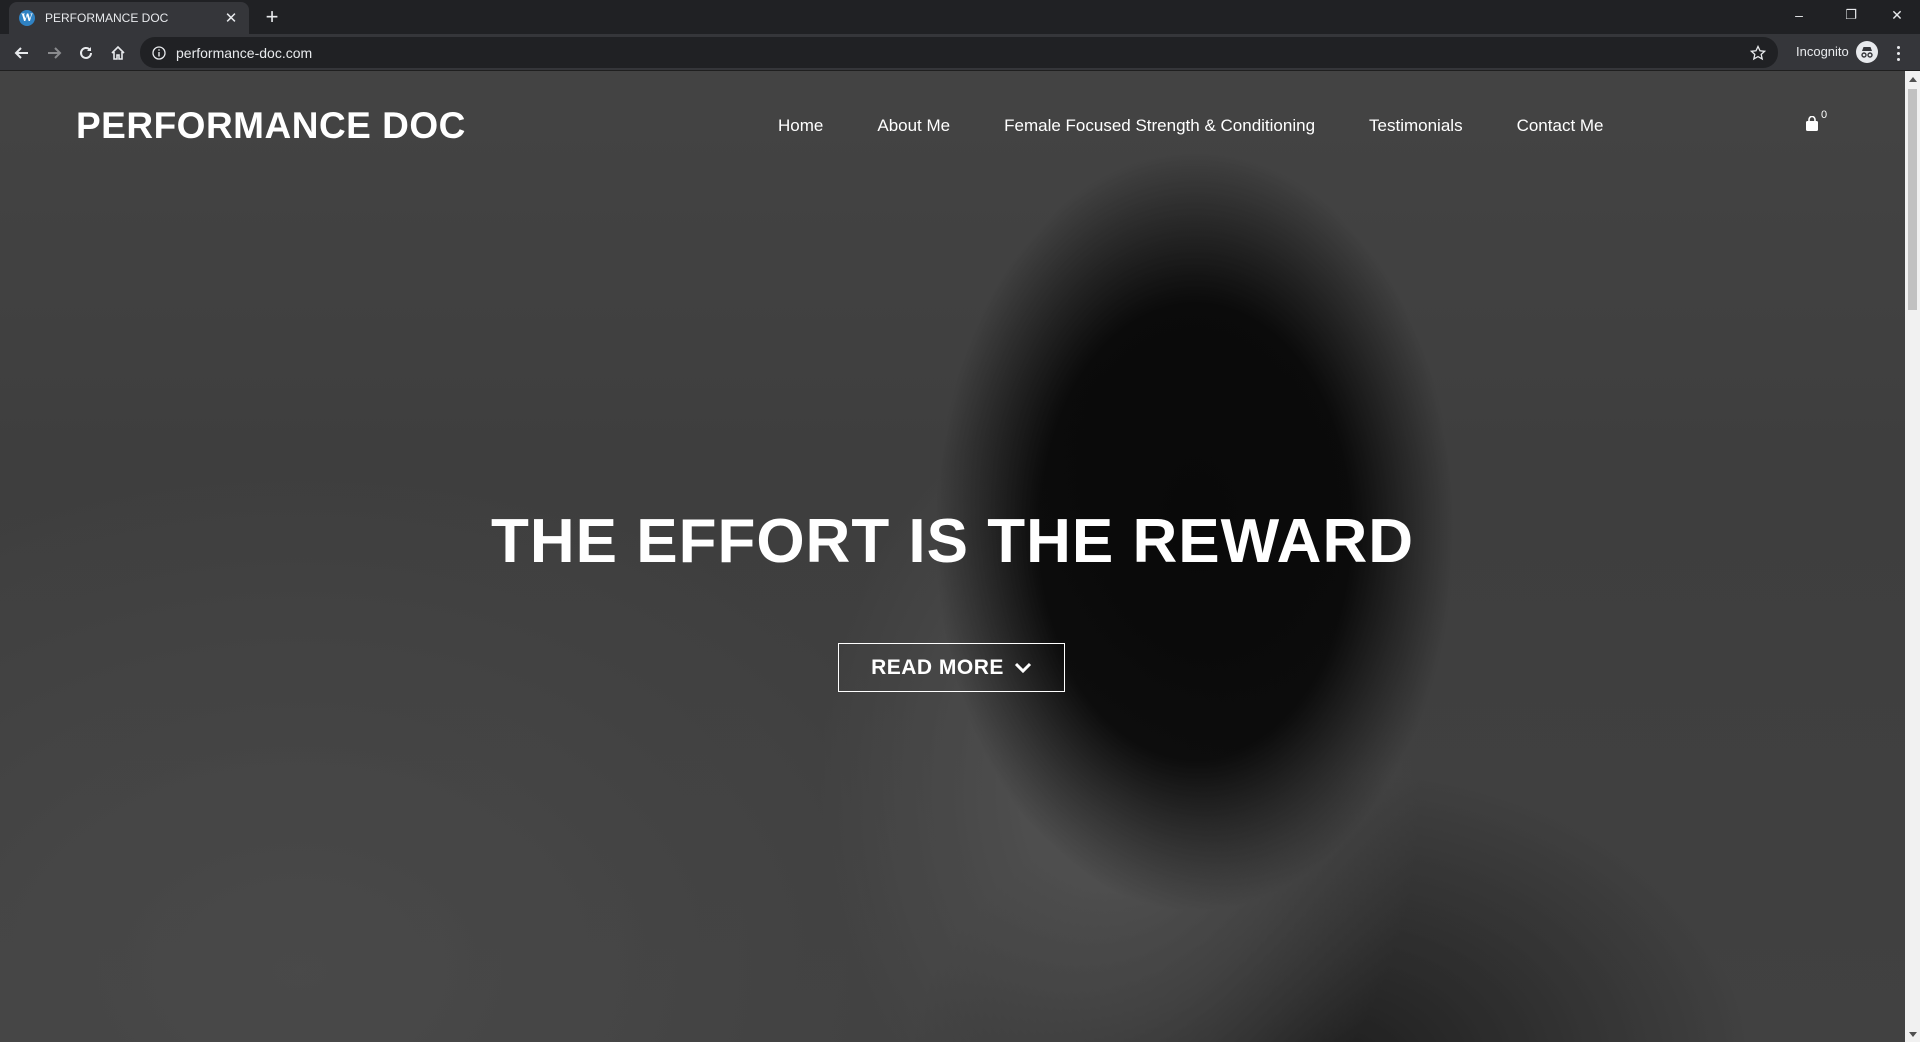  I want to click on forward-arrow-icon, so click(55, 53).